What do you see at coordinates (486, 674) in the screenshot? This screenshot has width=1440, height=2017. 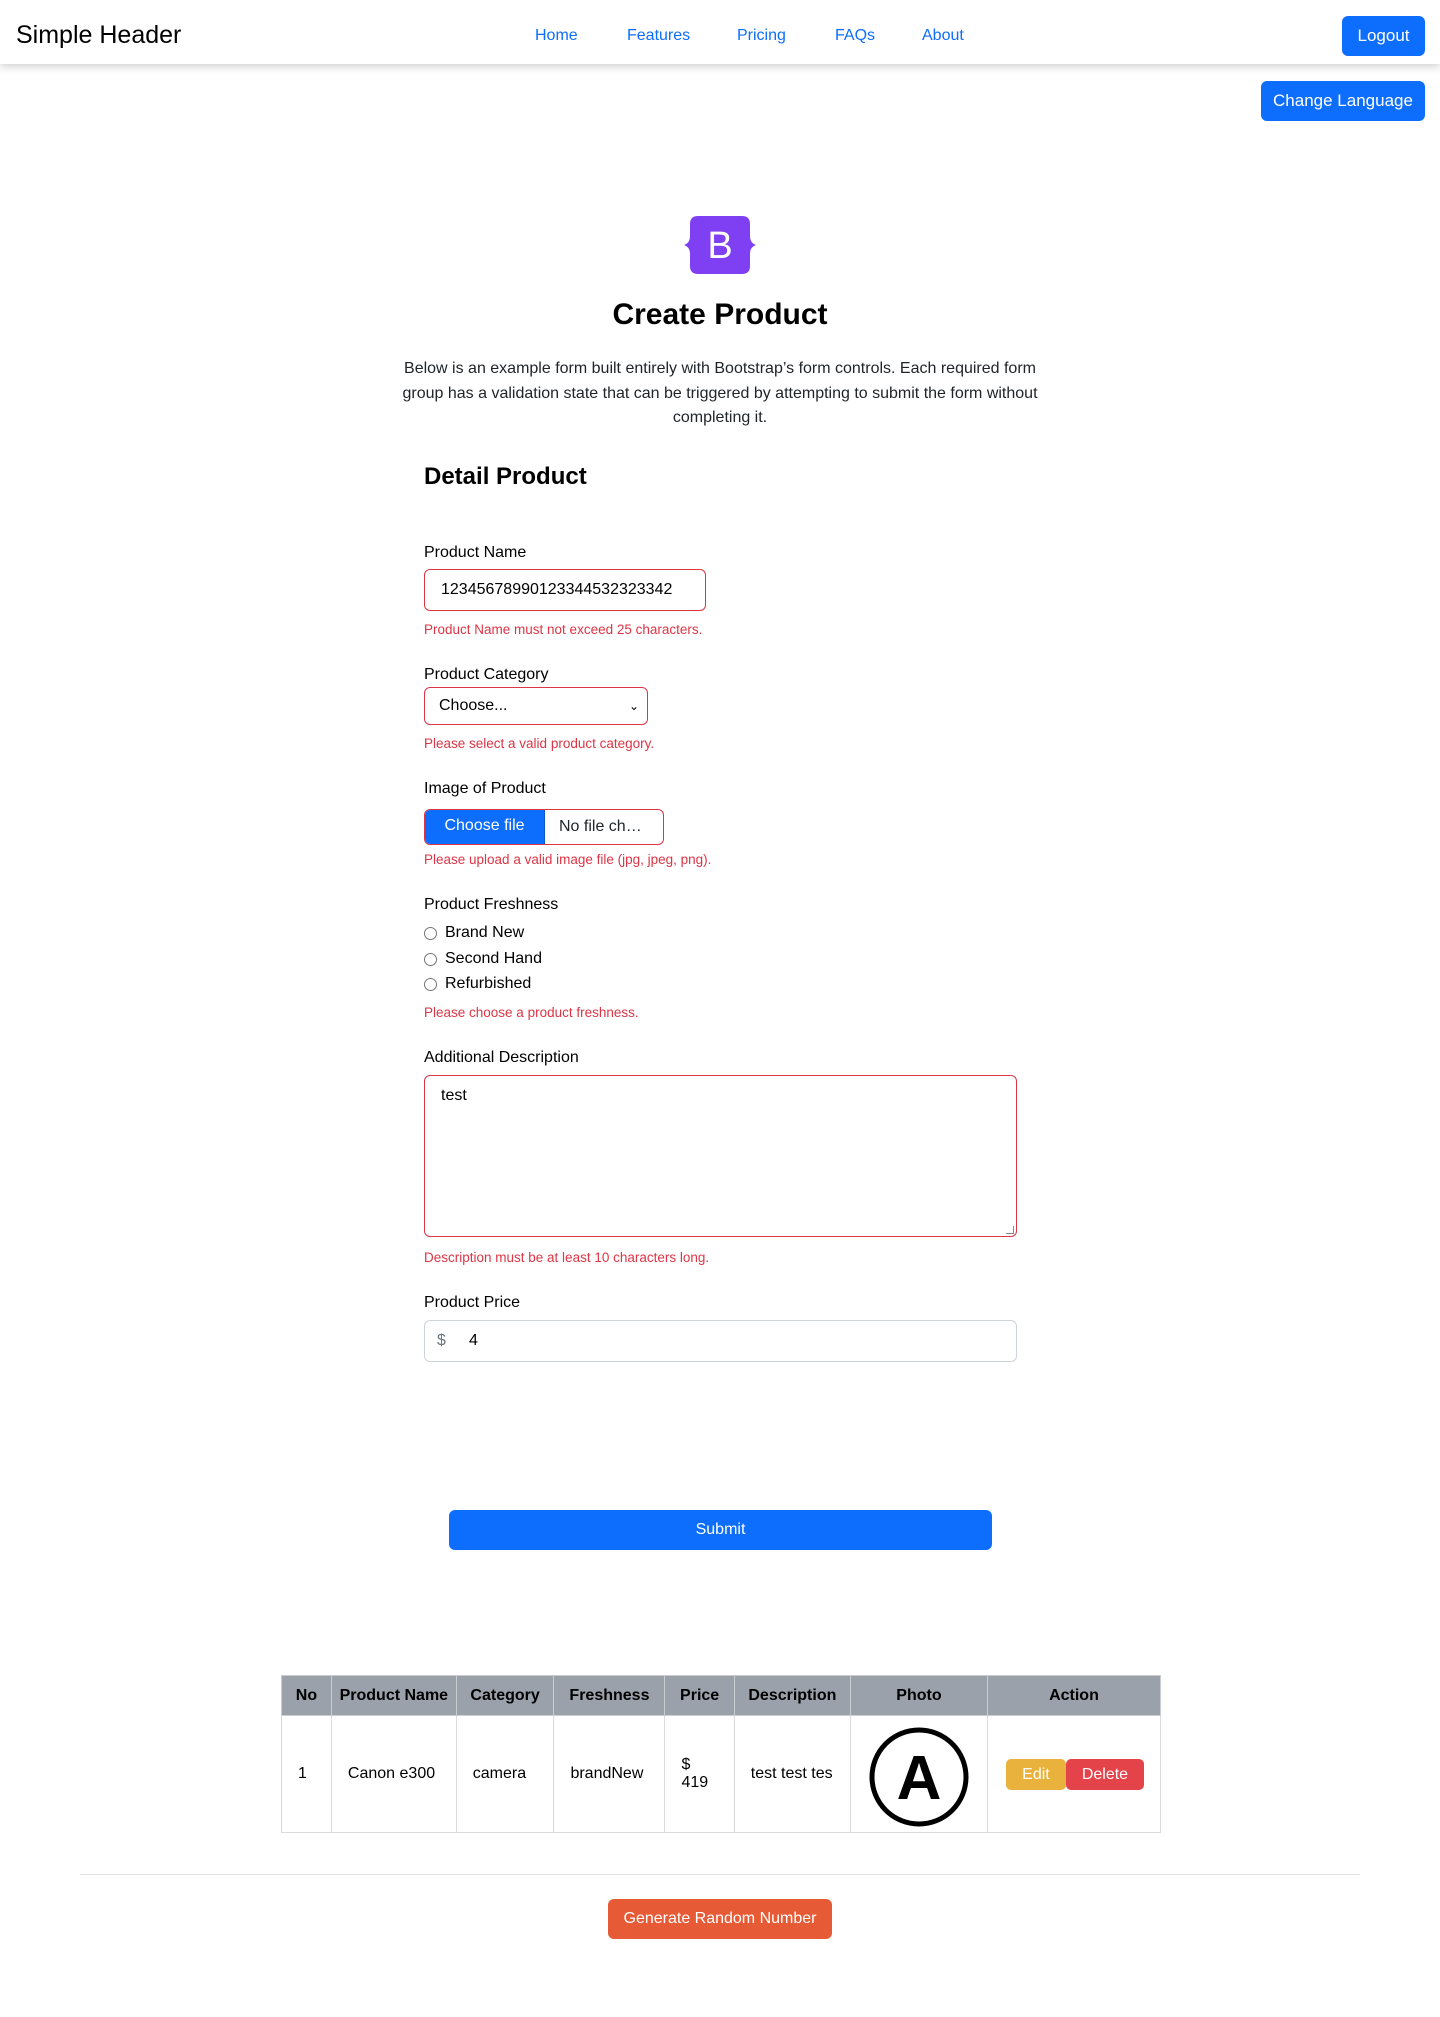 I see `product-category-label: Product Category` at bounding box center [486, 674].